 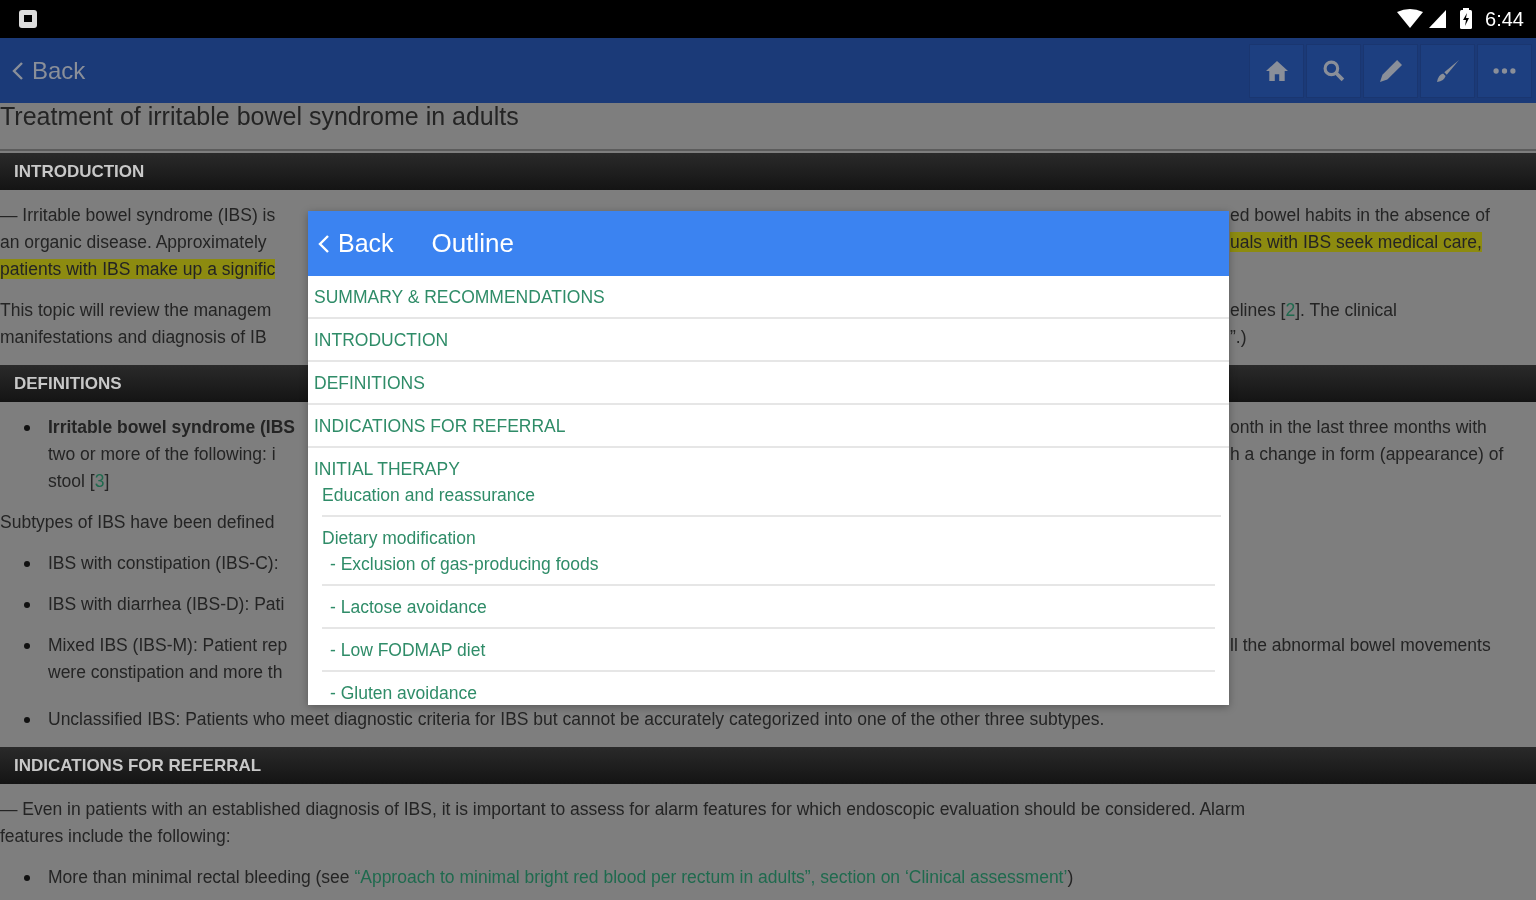 What do you see at coordinates (768, 650) in the screenshot?
I see `outline-item: - Low FODMAP diet` at bounding box center [768, 650].